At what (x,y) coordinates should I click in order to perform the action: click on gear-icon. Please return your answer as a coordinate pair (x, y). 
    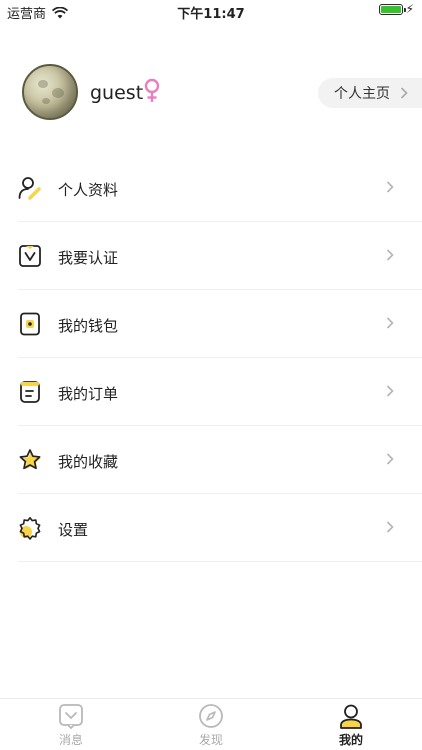
    Looking at the image, I should click on (30, 528).